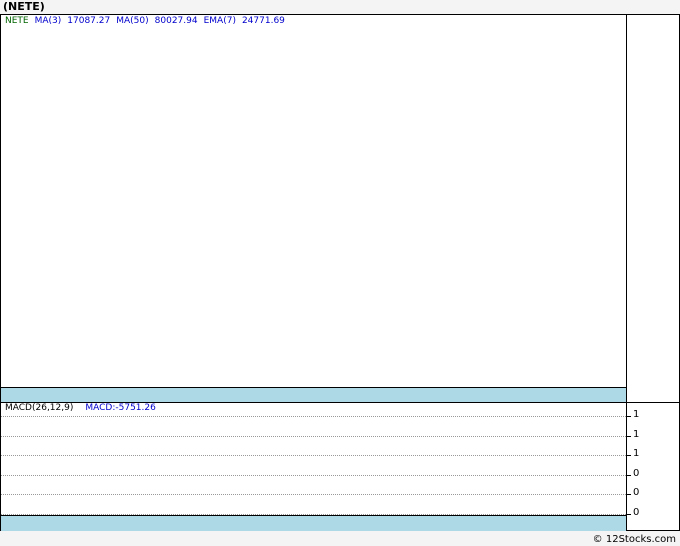 Image resolution: width=680 pixels, height=546 pixels. Describe the element at coordinates (89, 21) in the screenshot. I see `ma3-value: 17087.27` at that location.